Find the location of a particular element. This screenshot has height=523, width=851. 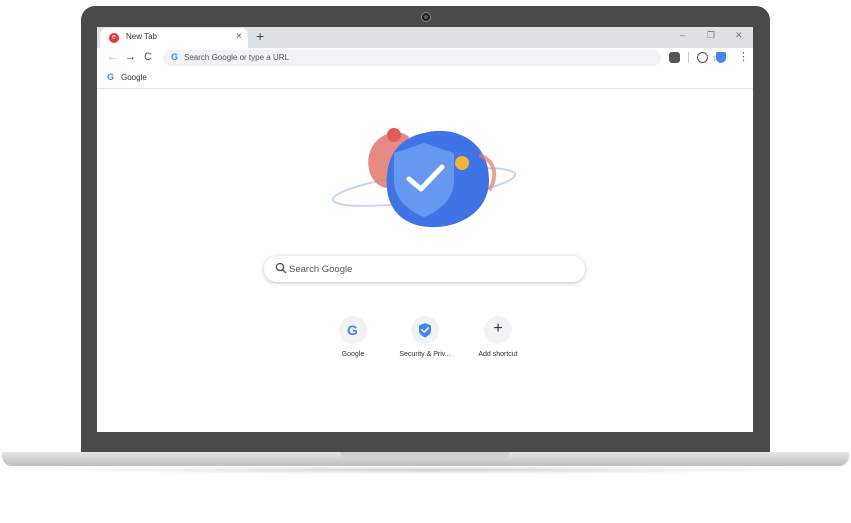

plus-icon: + is located at coordinates (498, 328).